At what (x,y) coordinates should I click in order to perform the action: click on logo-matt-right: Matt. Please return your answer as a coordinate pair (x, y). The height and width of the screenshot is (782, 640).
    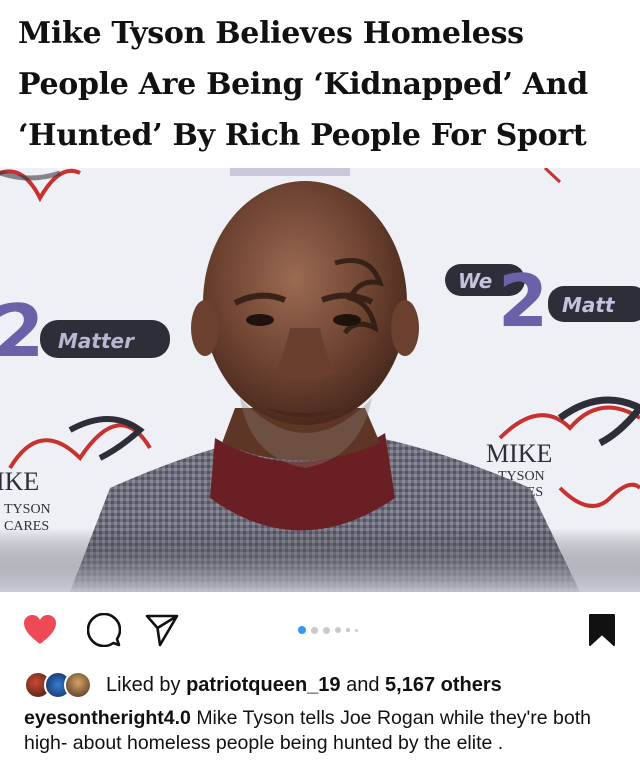
    Looking at the image, I should click on (589, 305).